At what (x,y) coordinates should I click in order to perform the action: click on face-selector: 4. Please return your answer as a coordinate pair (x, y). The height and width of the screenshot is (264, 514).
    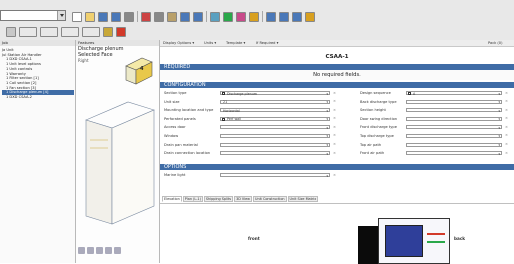
    Looking at the image, I should click on (139, 71).